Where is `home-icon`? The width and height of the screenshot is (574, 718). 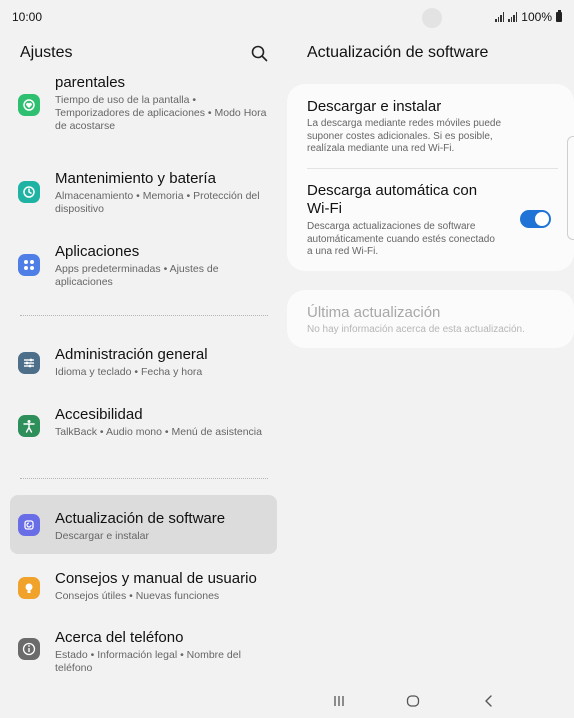 home-icon is located at coordinates (413, 701).